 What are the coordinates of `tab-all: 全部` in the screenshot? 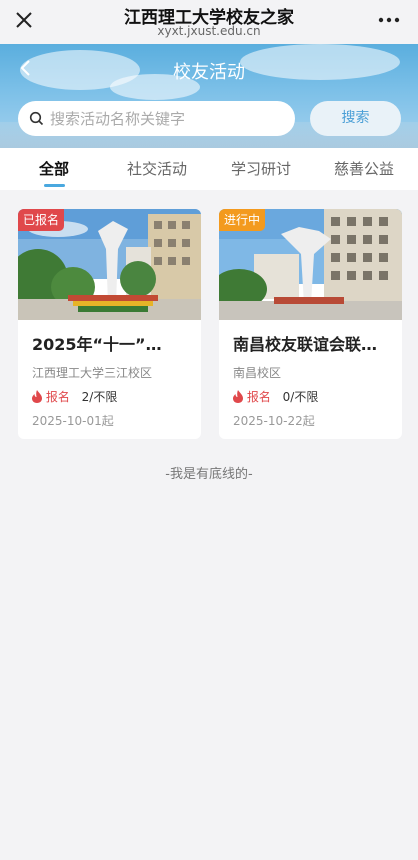 It's located at (54, 168).